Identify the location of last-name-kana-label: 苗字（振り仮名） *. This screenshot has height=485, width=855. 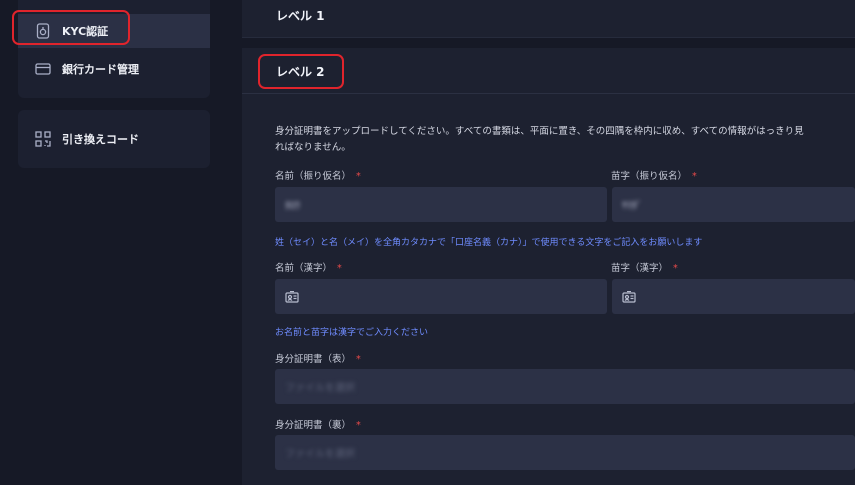
(654, 176).